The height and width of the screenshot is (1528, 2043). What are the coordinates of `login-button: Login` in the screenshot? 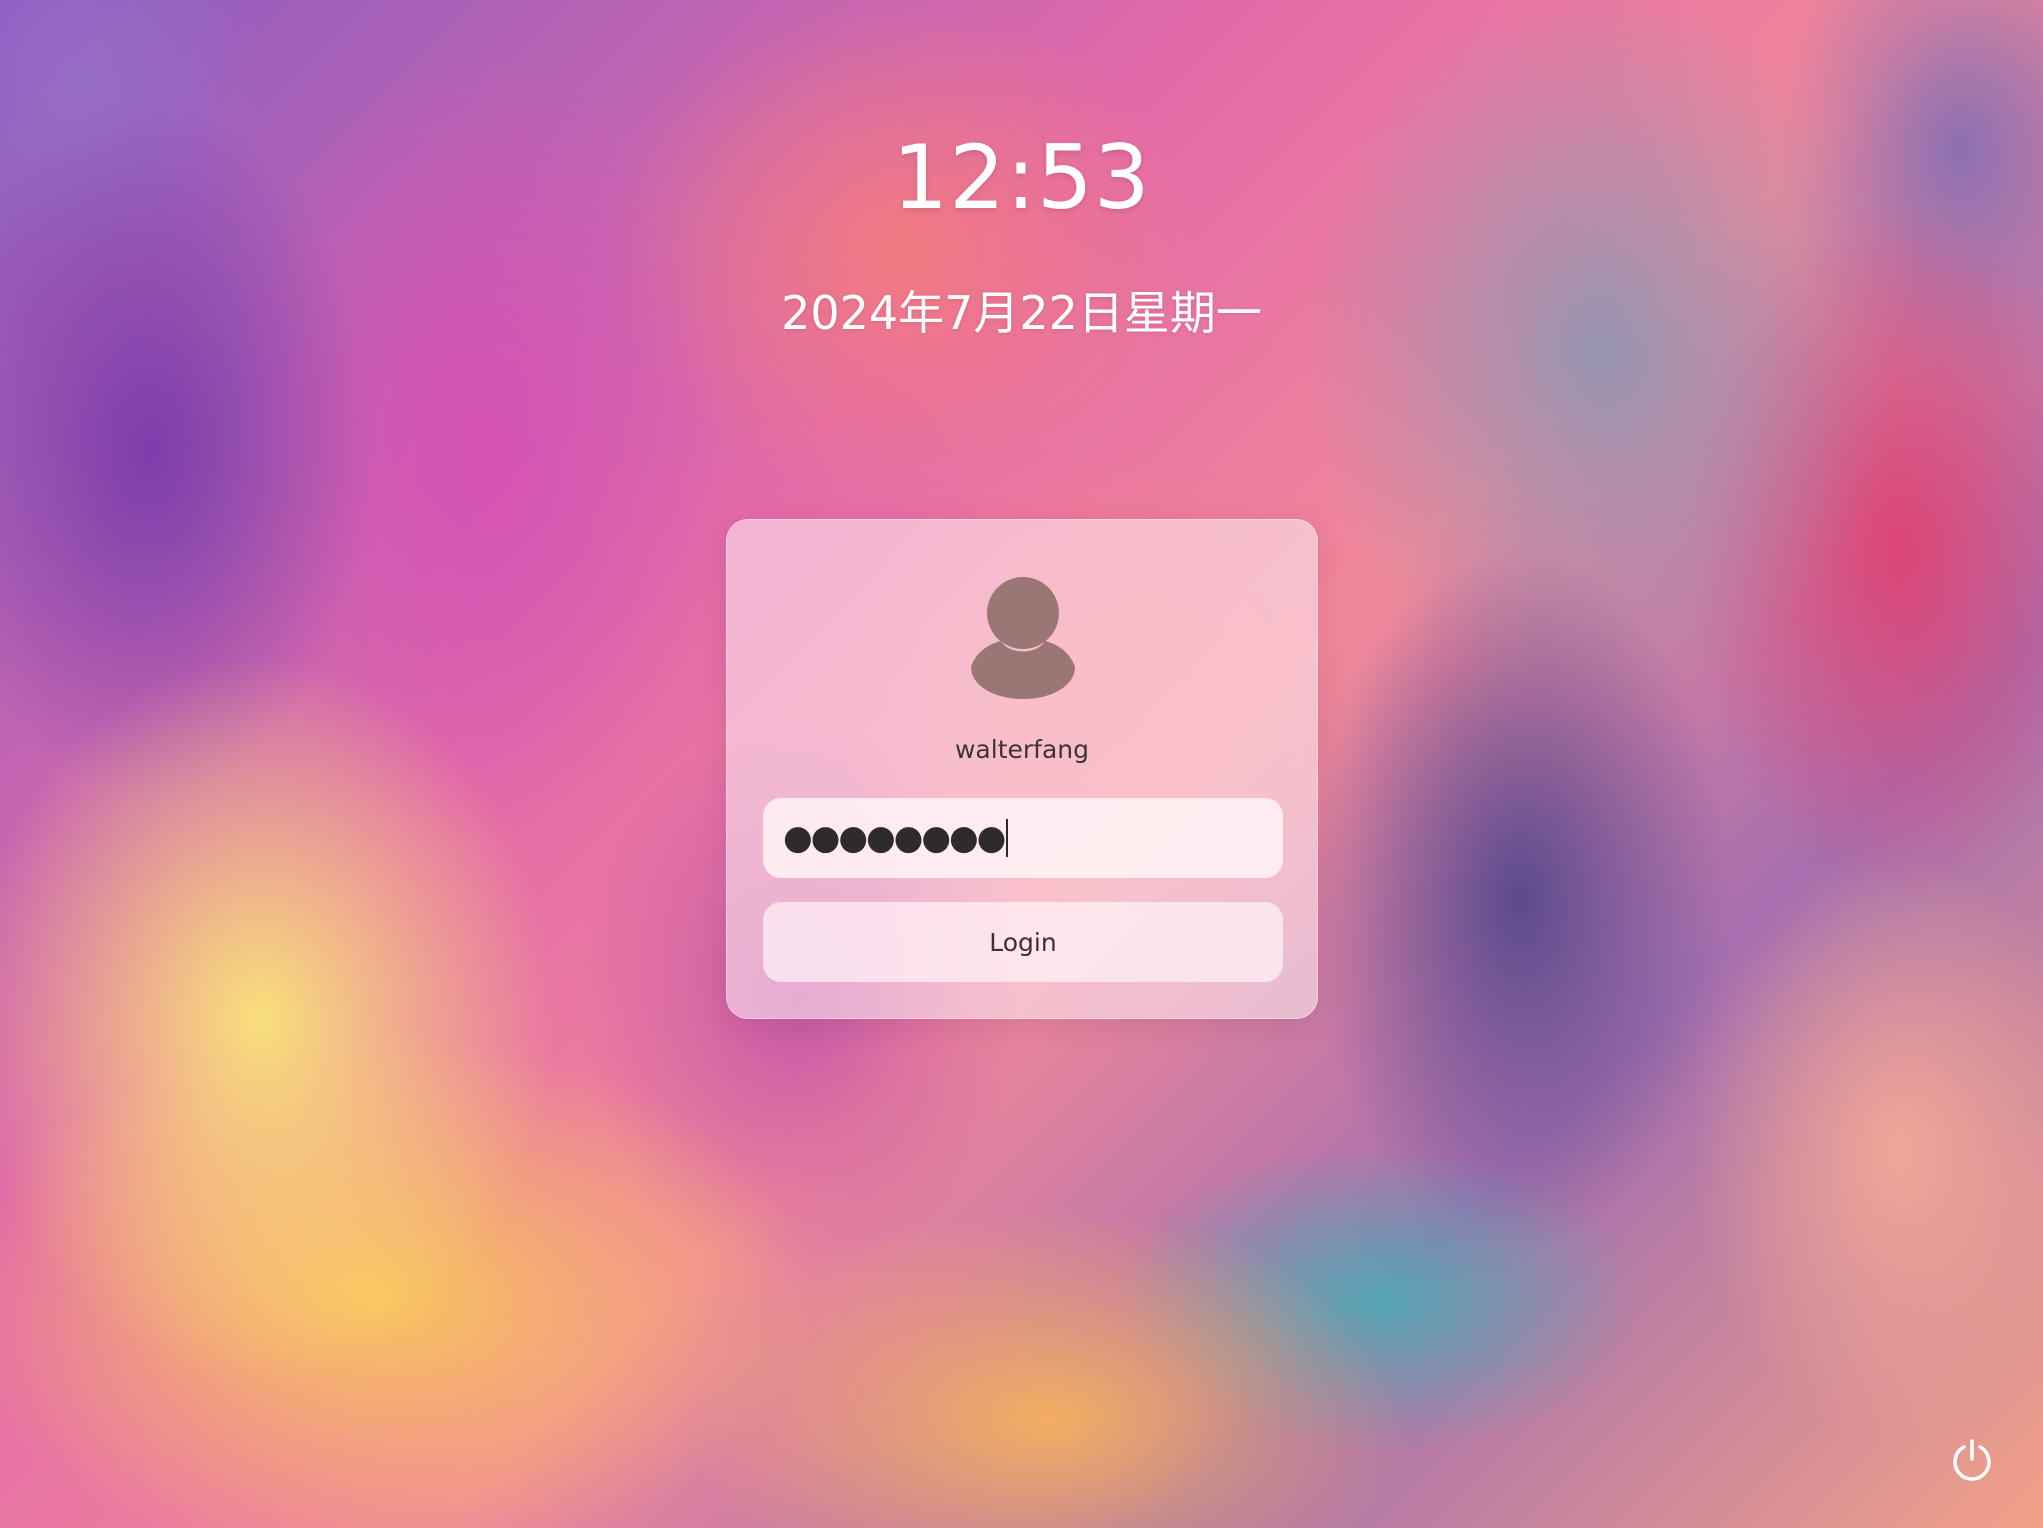 It's located at (1023, 942).